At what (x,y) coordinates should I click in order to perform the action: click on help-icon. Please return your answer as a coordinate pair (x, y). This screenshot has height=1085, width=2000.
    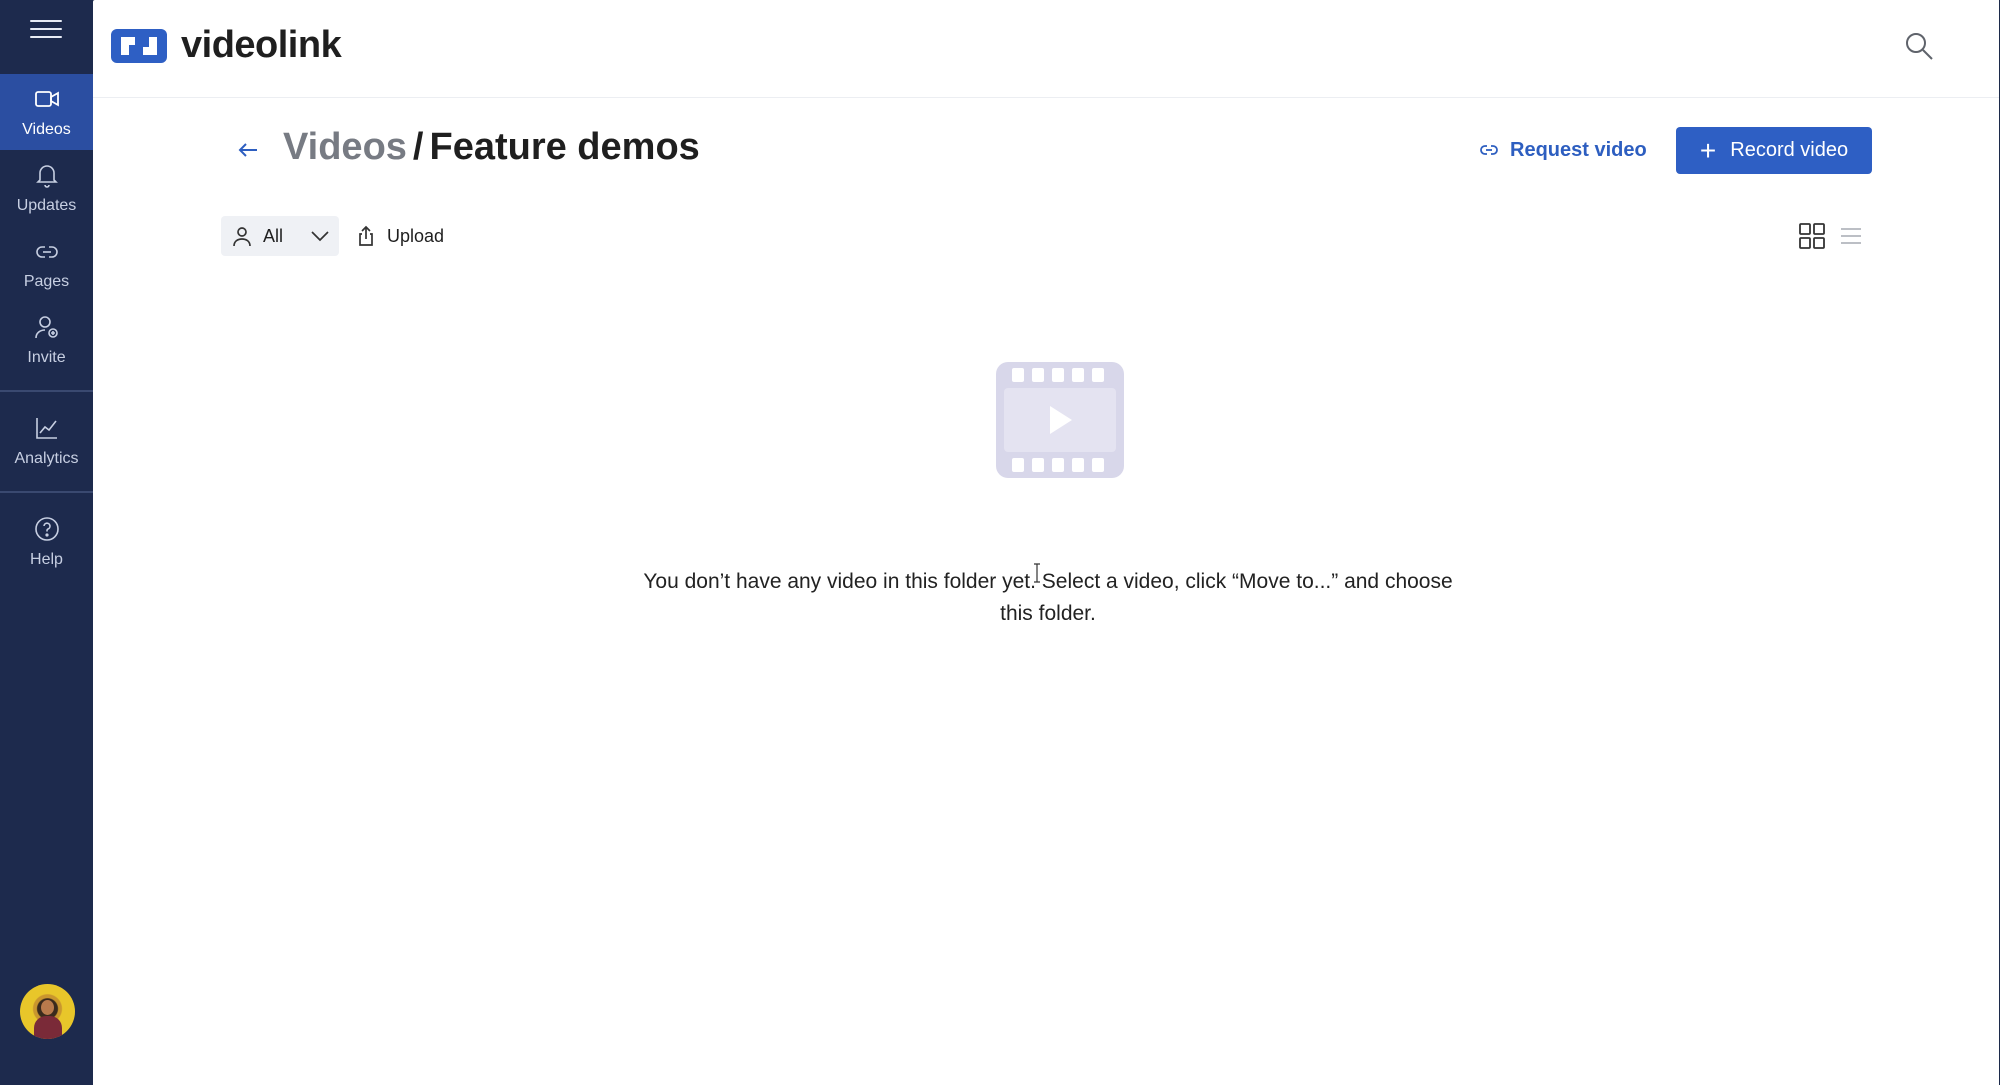
    Looking at the image, I should click on (46, 529).